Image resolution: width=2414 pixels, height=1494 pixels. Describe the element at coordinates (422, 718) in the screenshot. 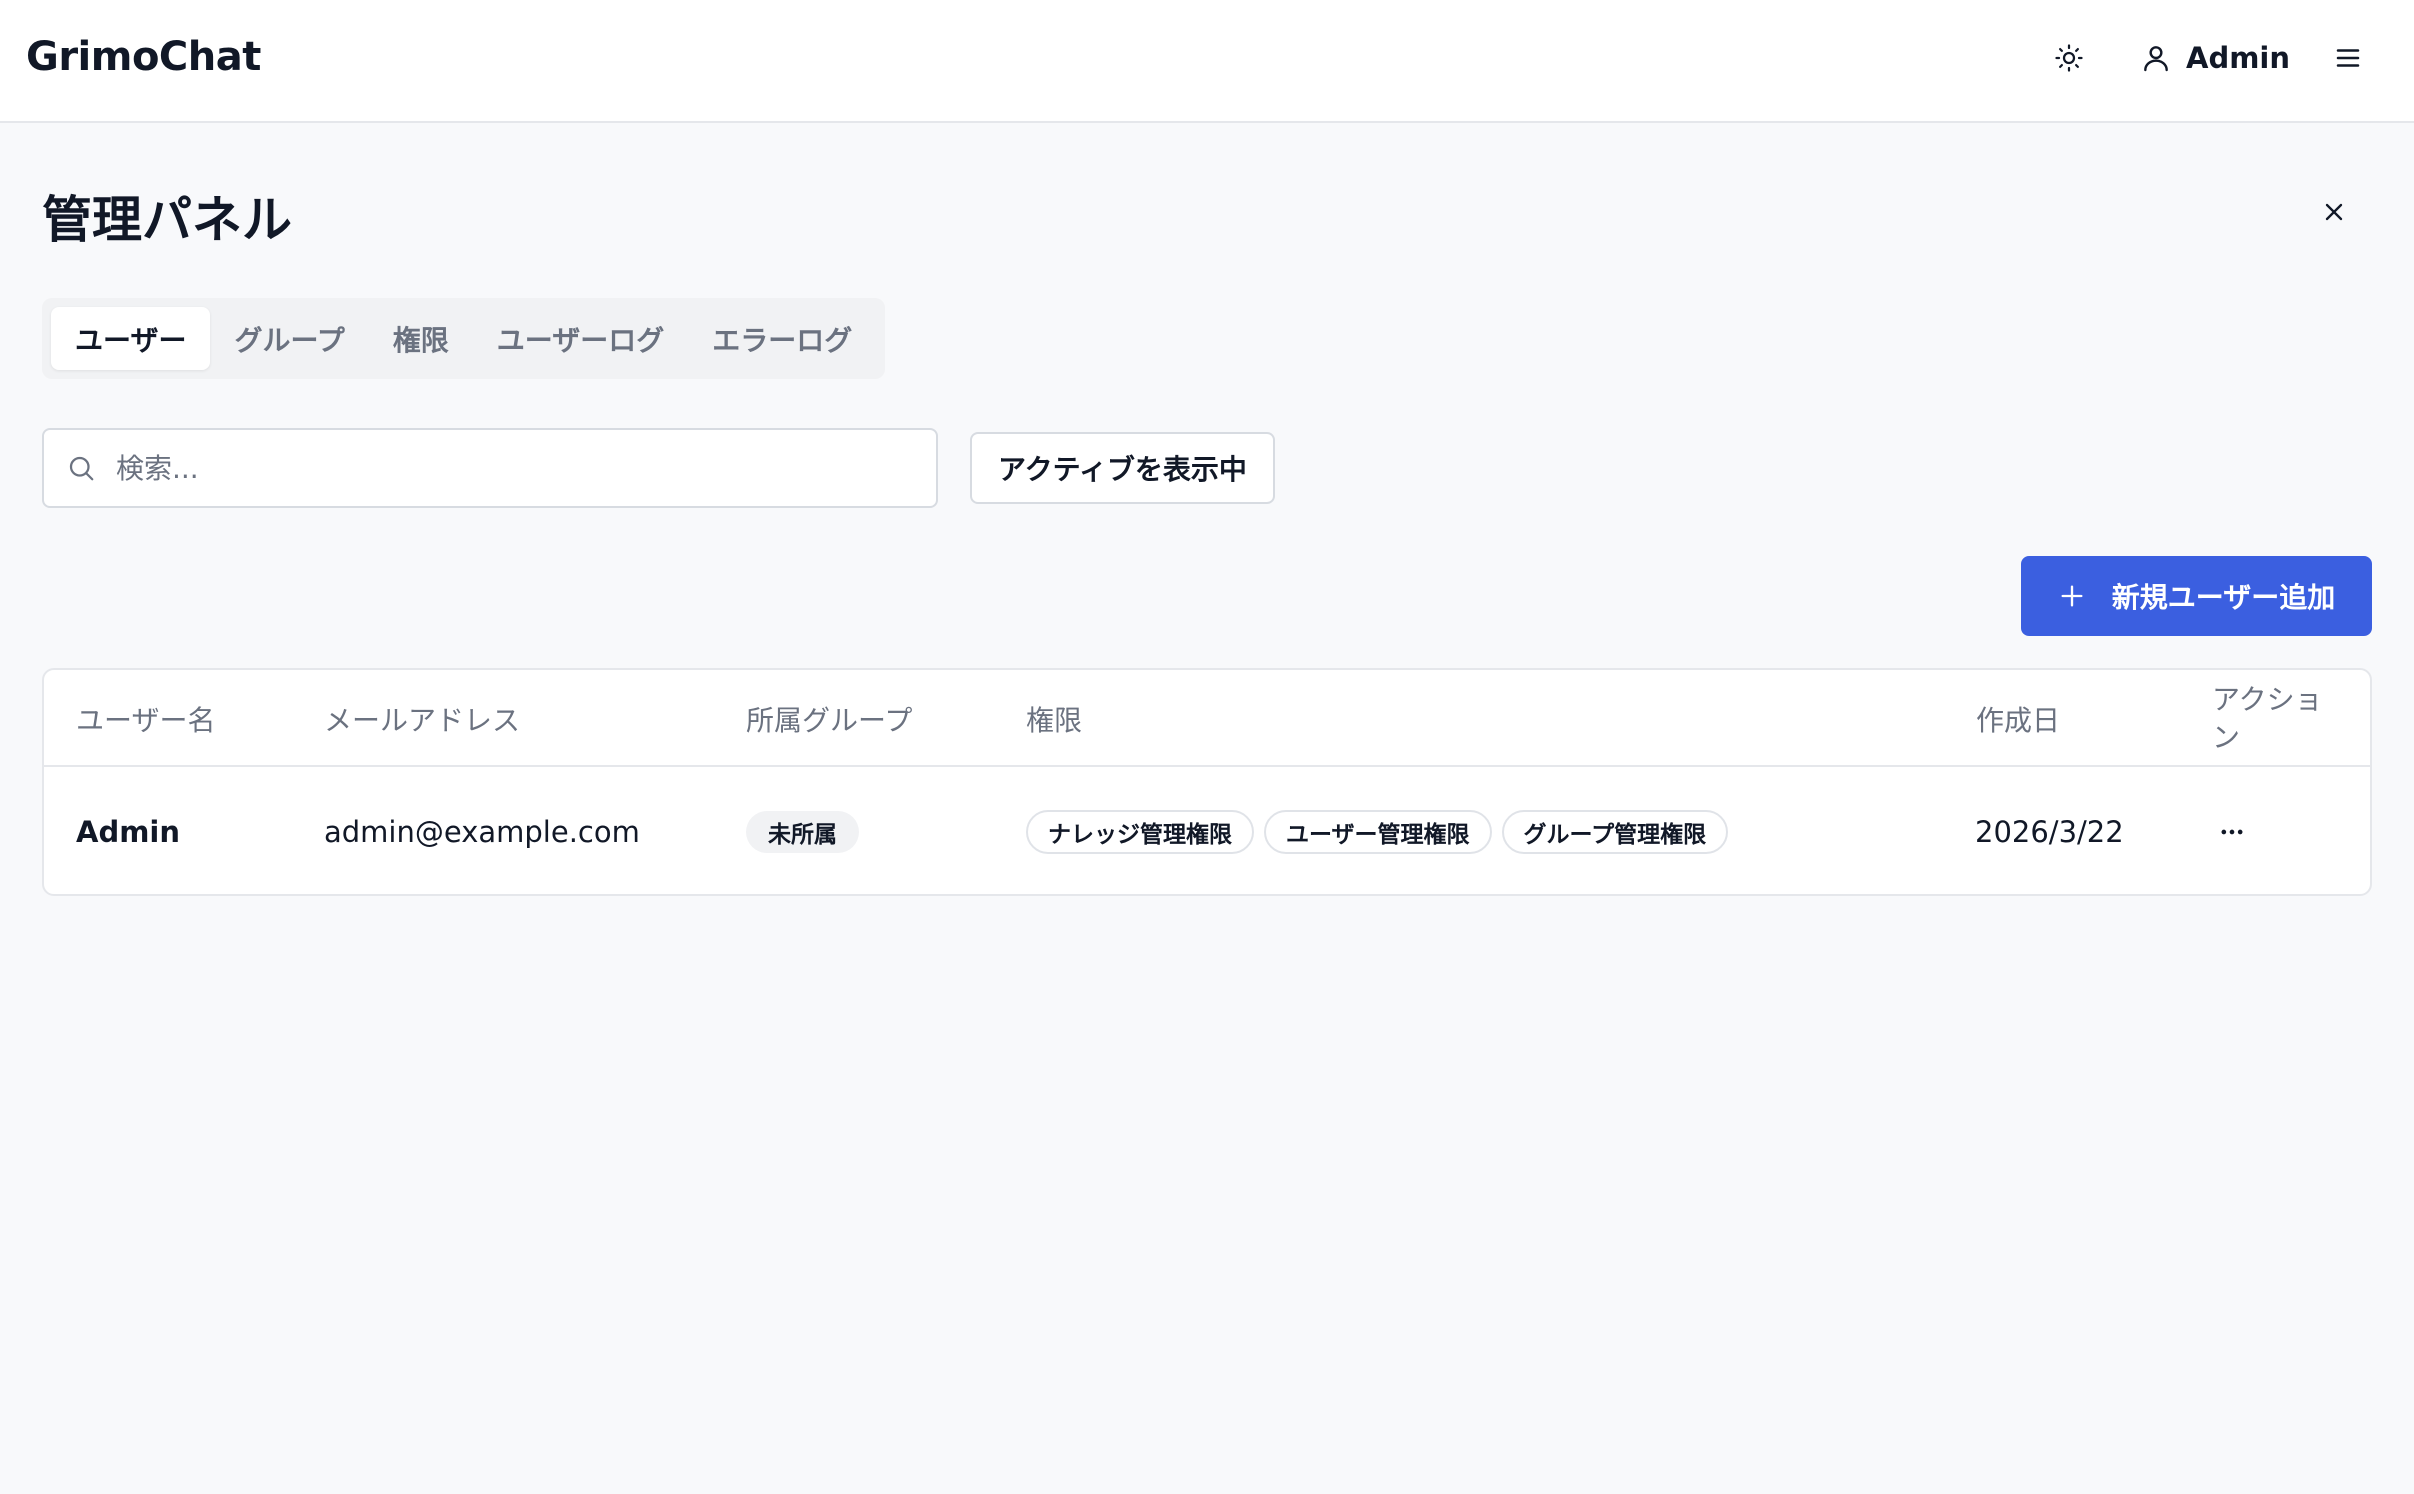

I see `column-header-email: メールアドレス` at that location.